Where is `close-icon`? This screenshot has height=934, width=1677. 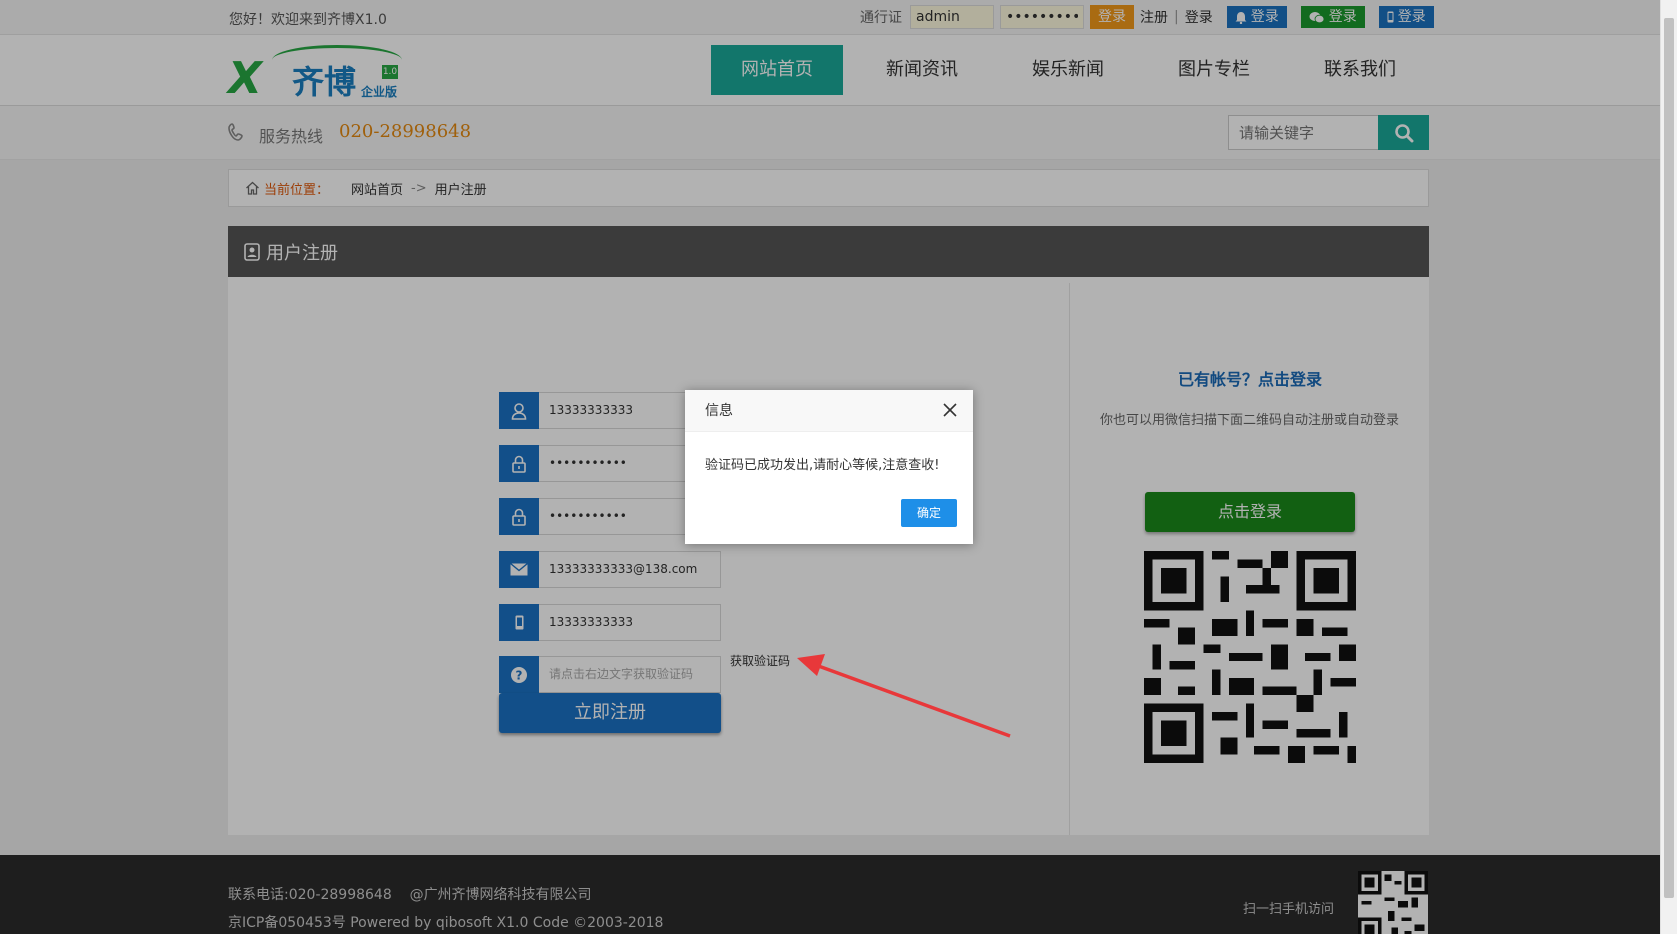 close-icon is located at coordinates (950, 410).